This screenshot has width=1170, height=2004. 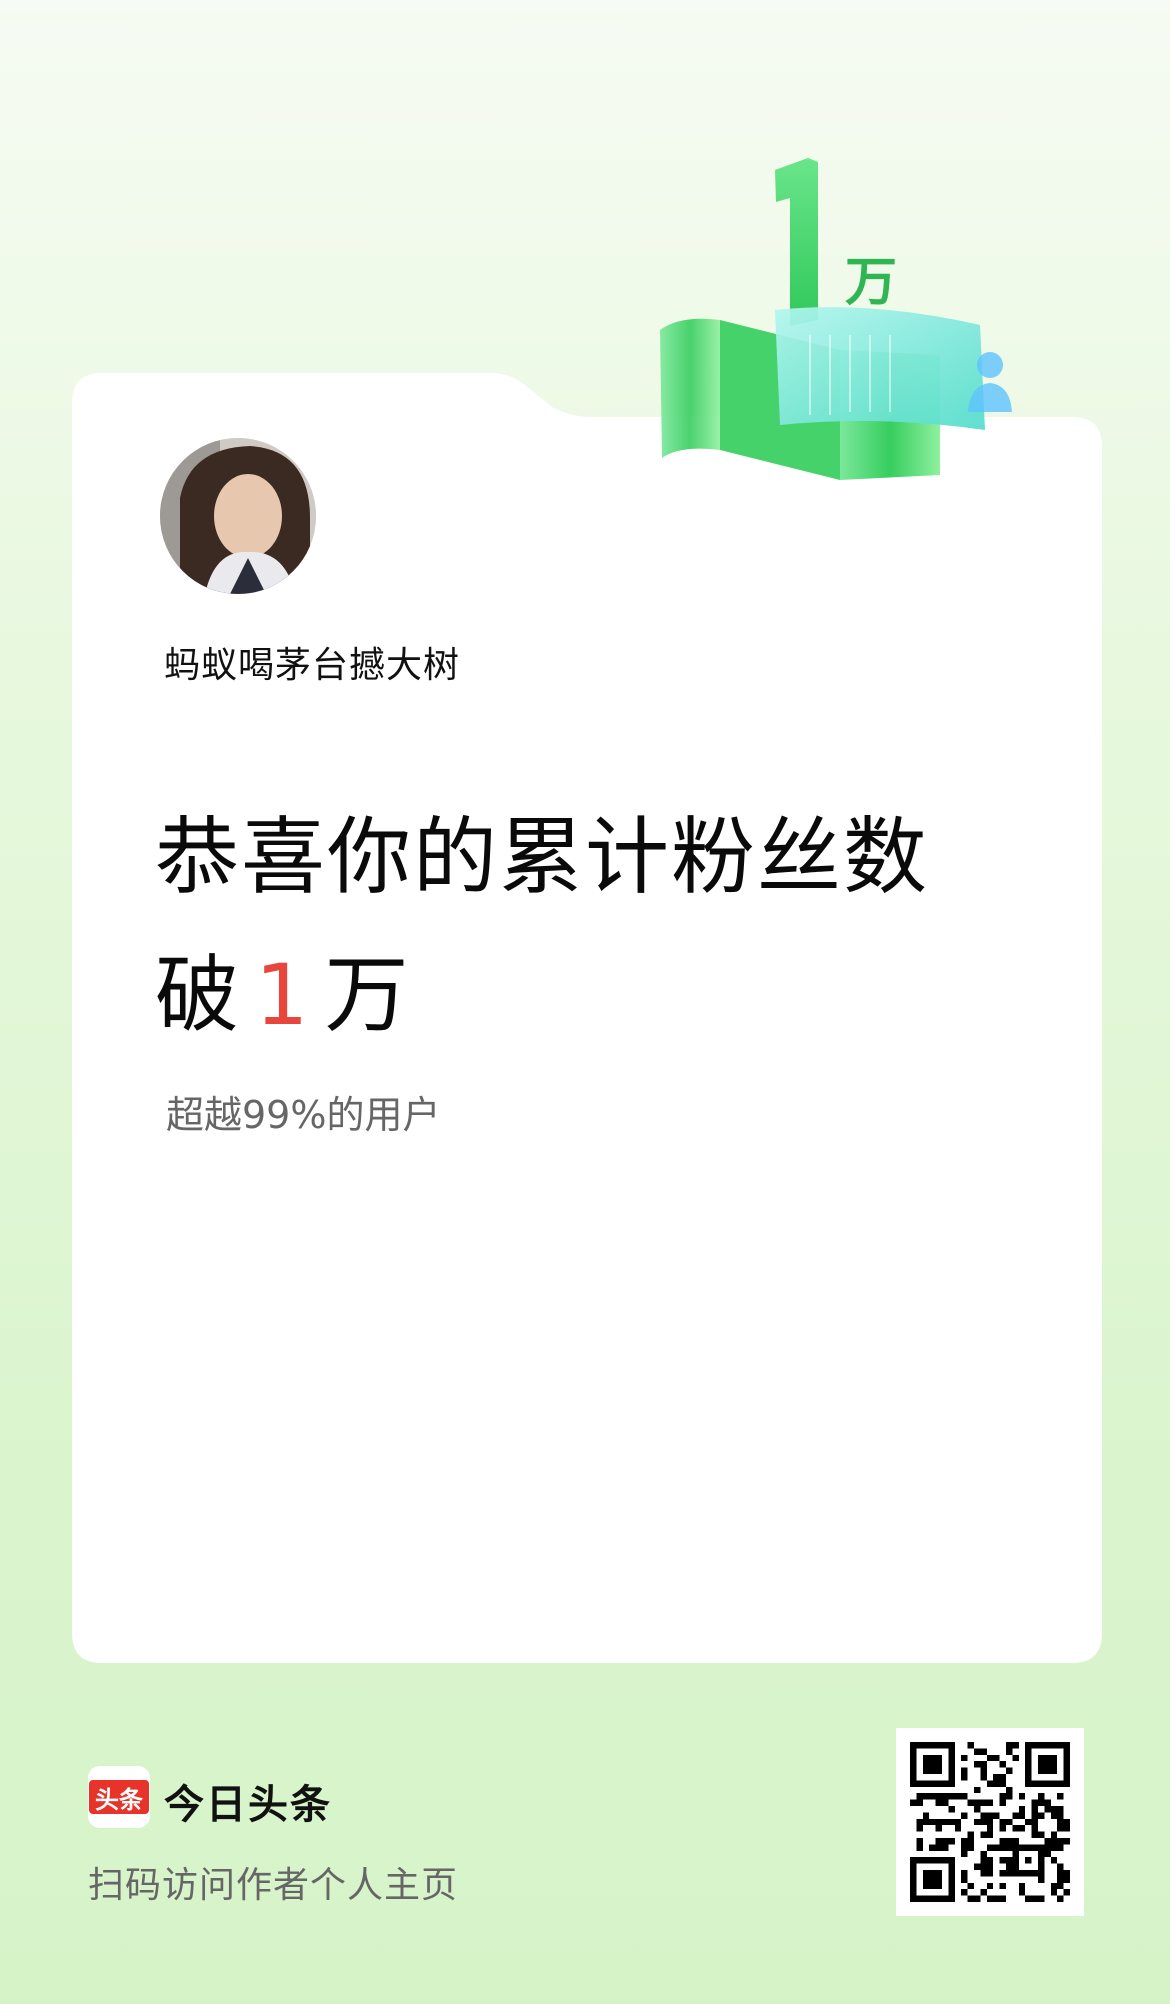 What do you see at coordinates (303, 1115) in the screenshot?
I see `percentile-text: 超越99%的用户` at bounding box center [303, 1115].